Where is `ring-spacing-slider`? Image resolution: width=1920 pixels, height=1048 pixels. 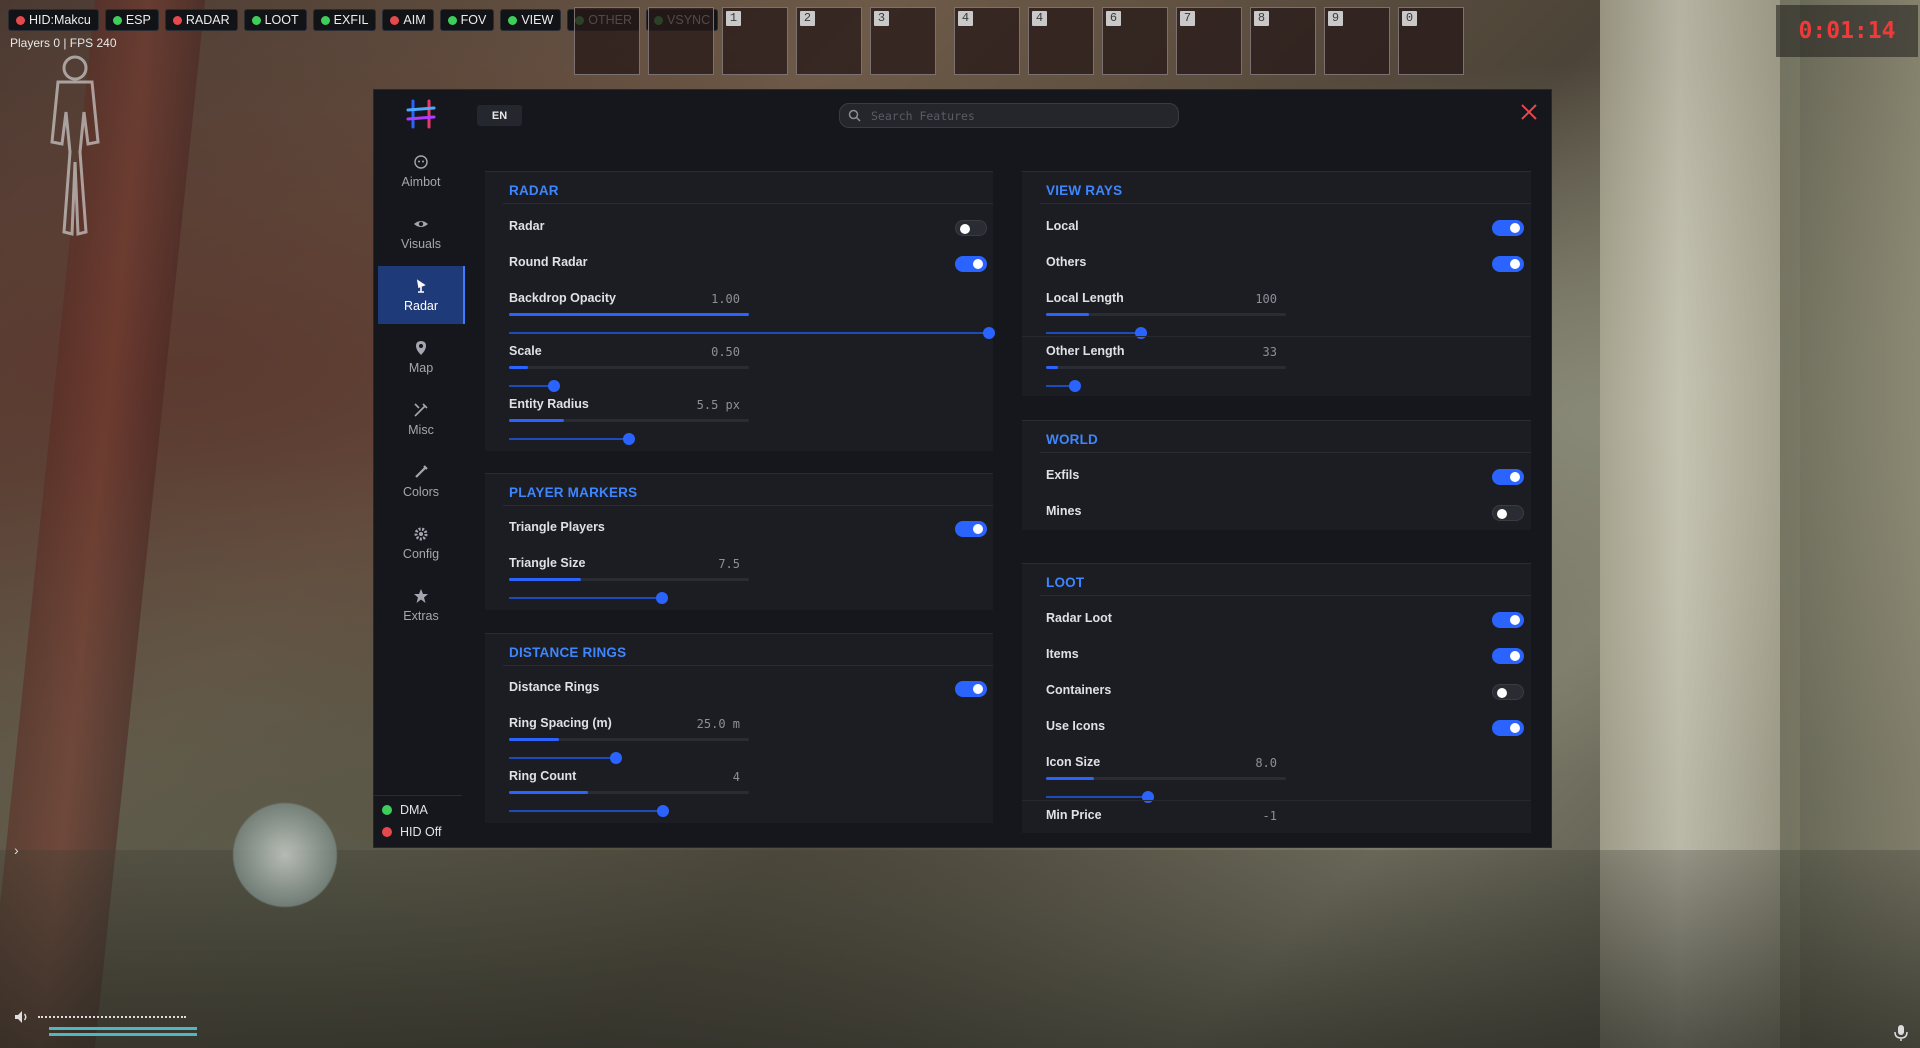
ring-spacing-slider is located at coordinates (565, 758).